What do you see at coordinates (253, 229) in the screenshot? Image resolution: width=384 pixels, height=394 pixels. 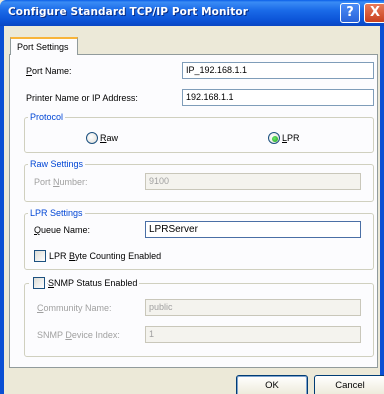 I see `queue-name-input: LPRServer` at bounding box center [253, 229].